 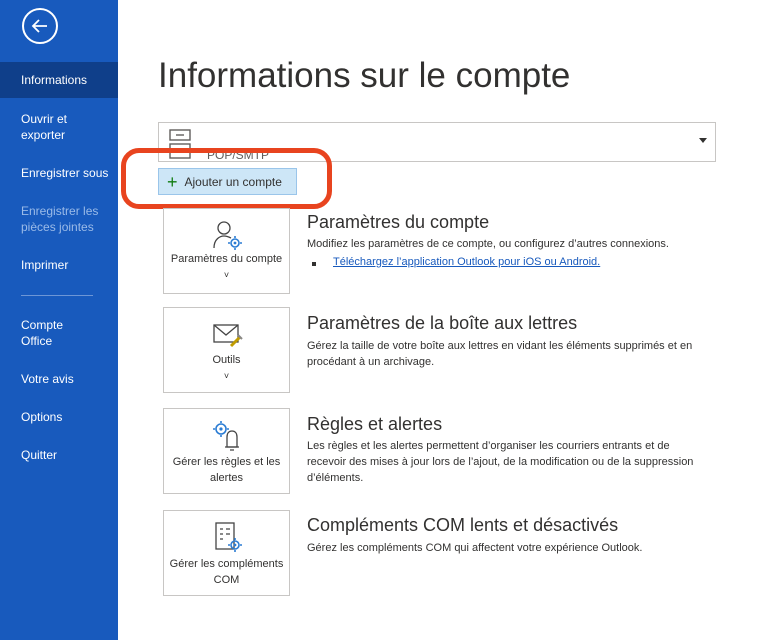 What do you see at coordinates (57, 295) in the screenshot?
I see `sidebar-divider` at bounding box center [57, 295].